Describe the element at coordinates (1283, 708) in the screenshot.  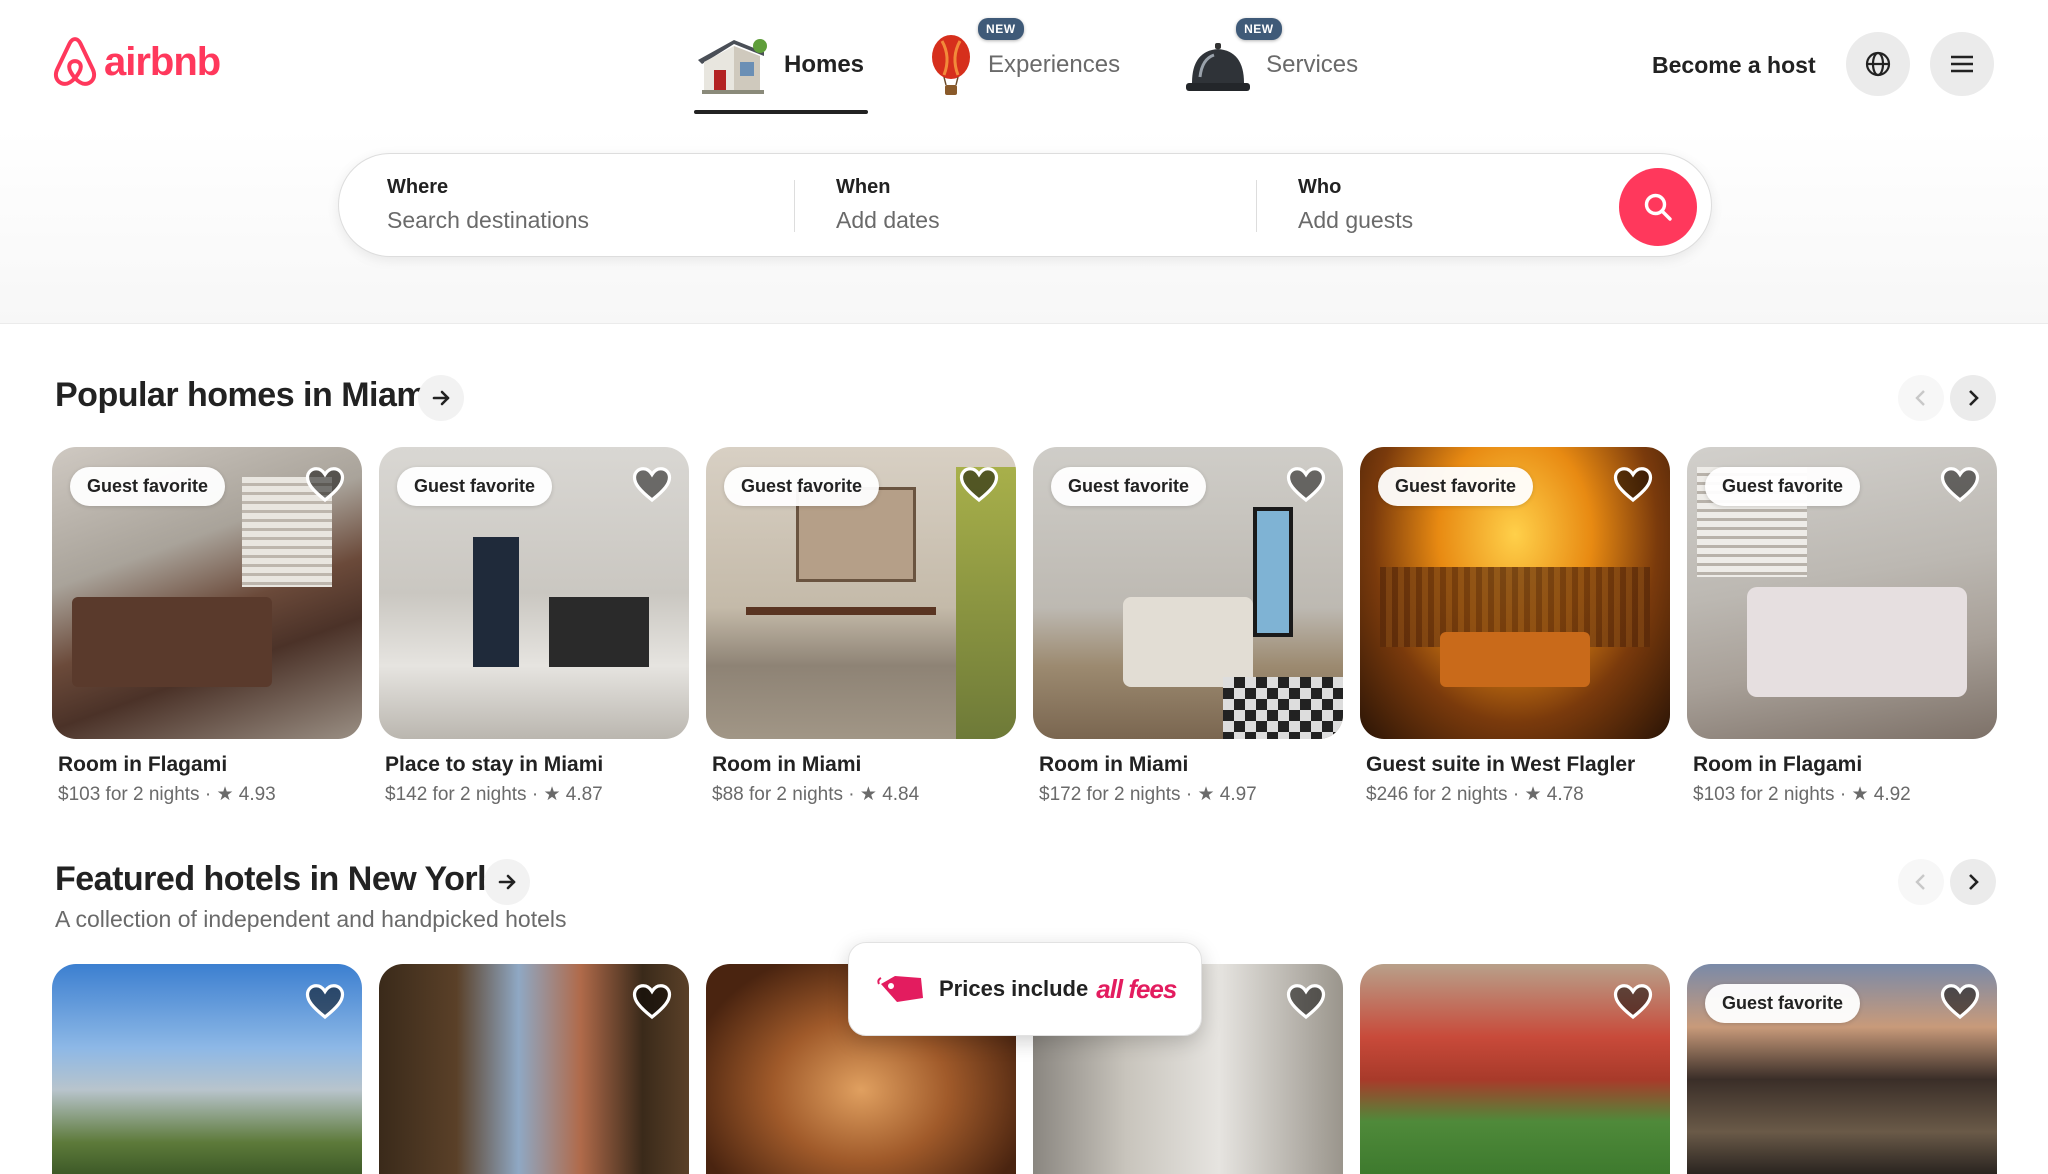
I see `checkered-rug` at that location.